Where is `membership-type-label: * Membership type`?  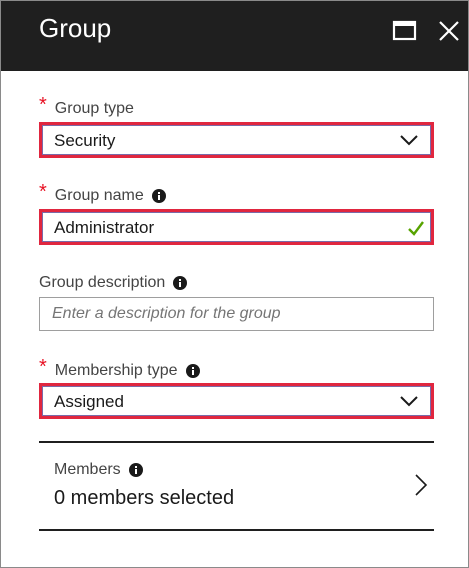 membership-type-label: * Membership type is located at coordinates (119, 369).